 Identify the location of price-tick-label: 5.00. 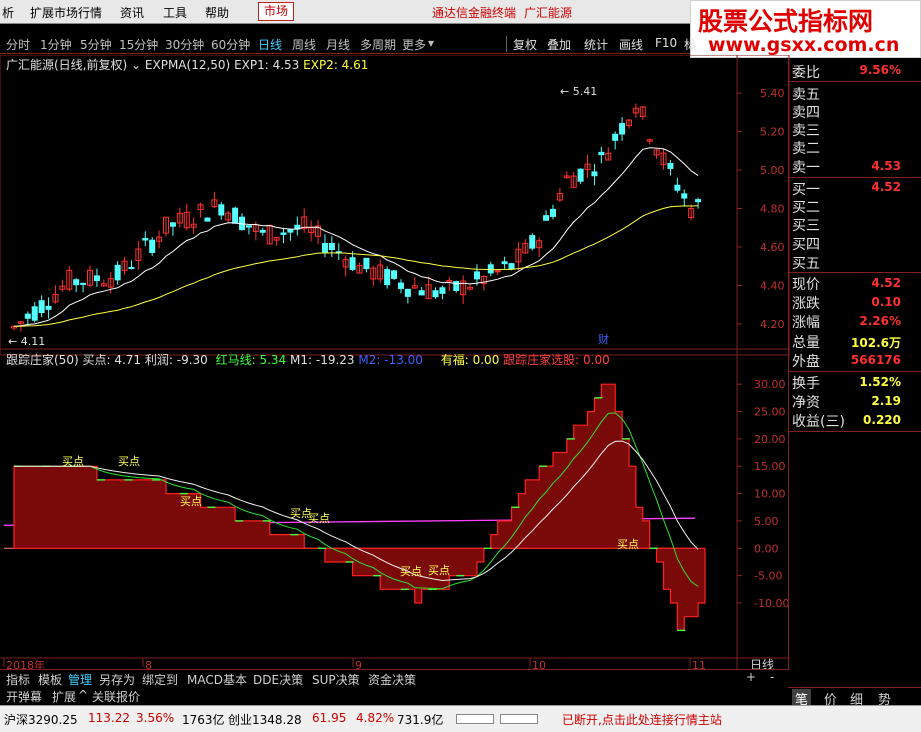
(772, 170).